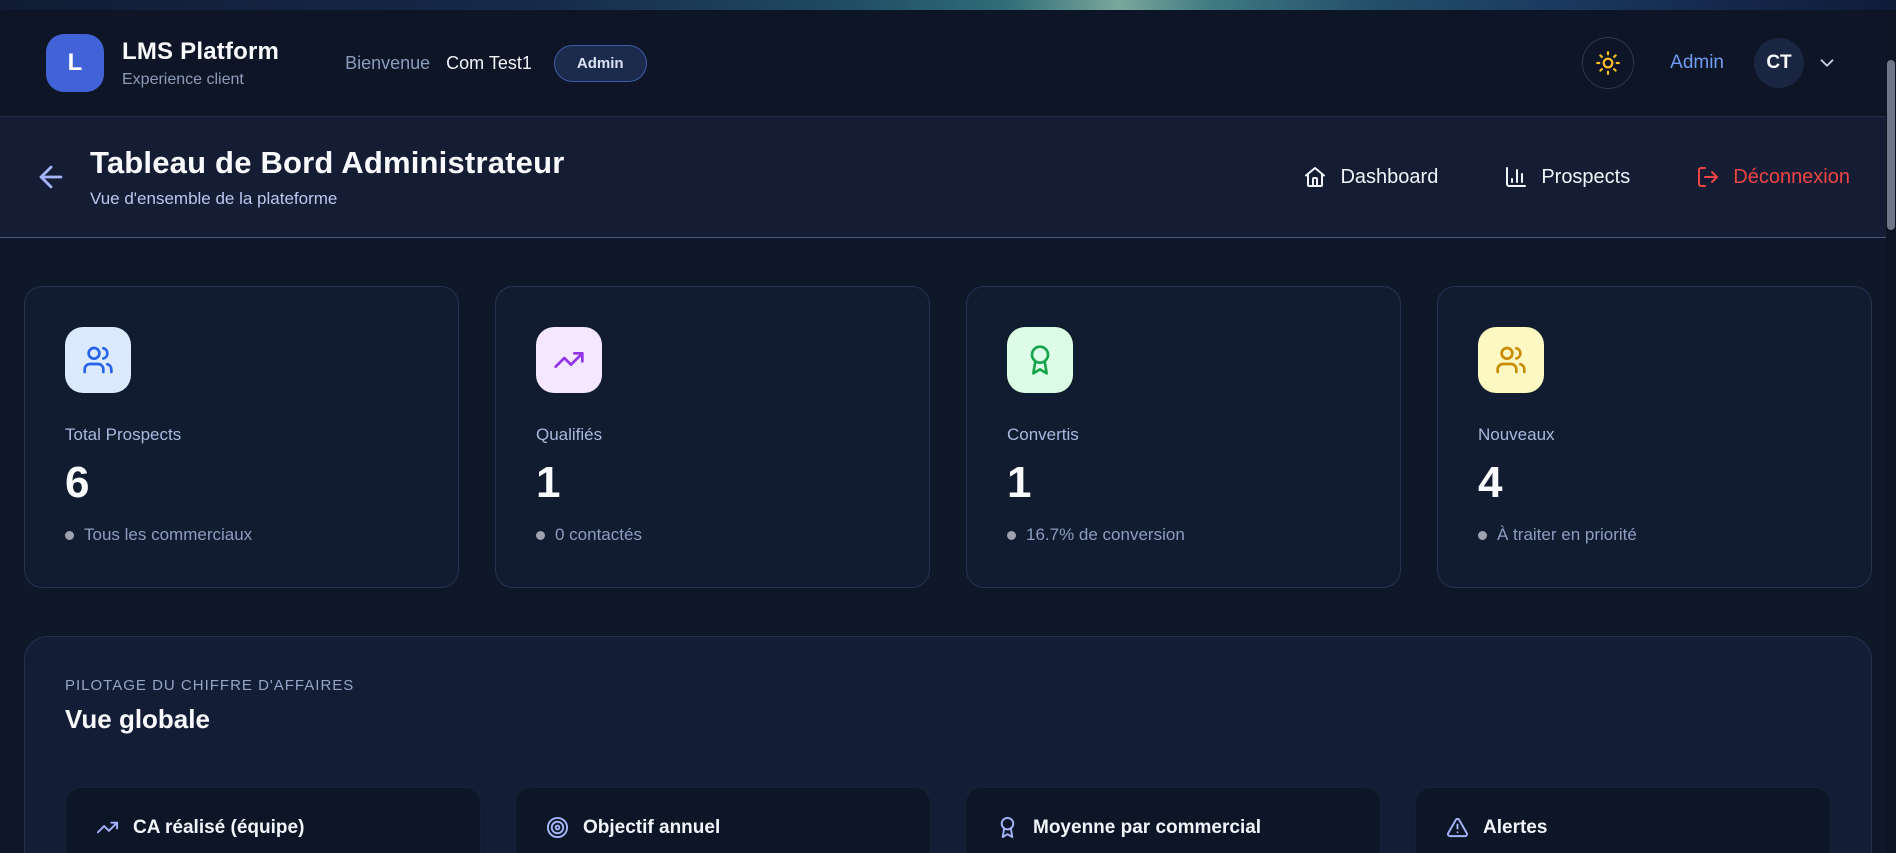 Image resolution: width=1896 pixels, height=853 pixels. Describe the element at coordinates (1515, 827) in the screenshot. I see `panel-title: Alertes` at that location.